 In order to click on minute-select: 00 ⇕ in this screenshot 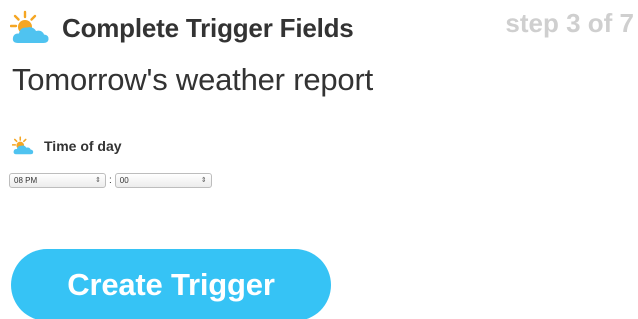, I will do `click(163, 180)`.